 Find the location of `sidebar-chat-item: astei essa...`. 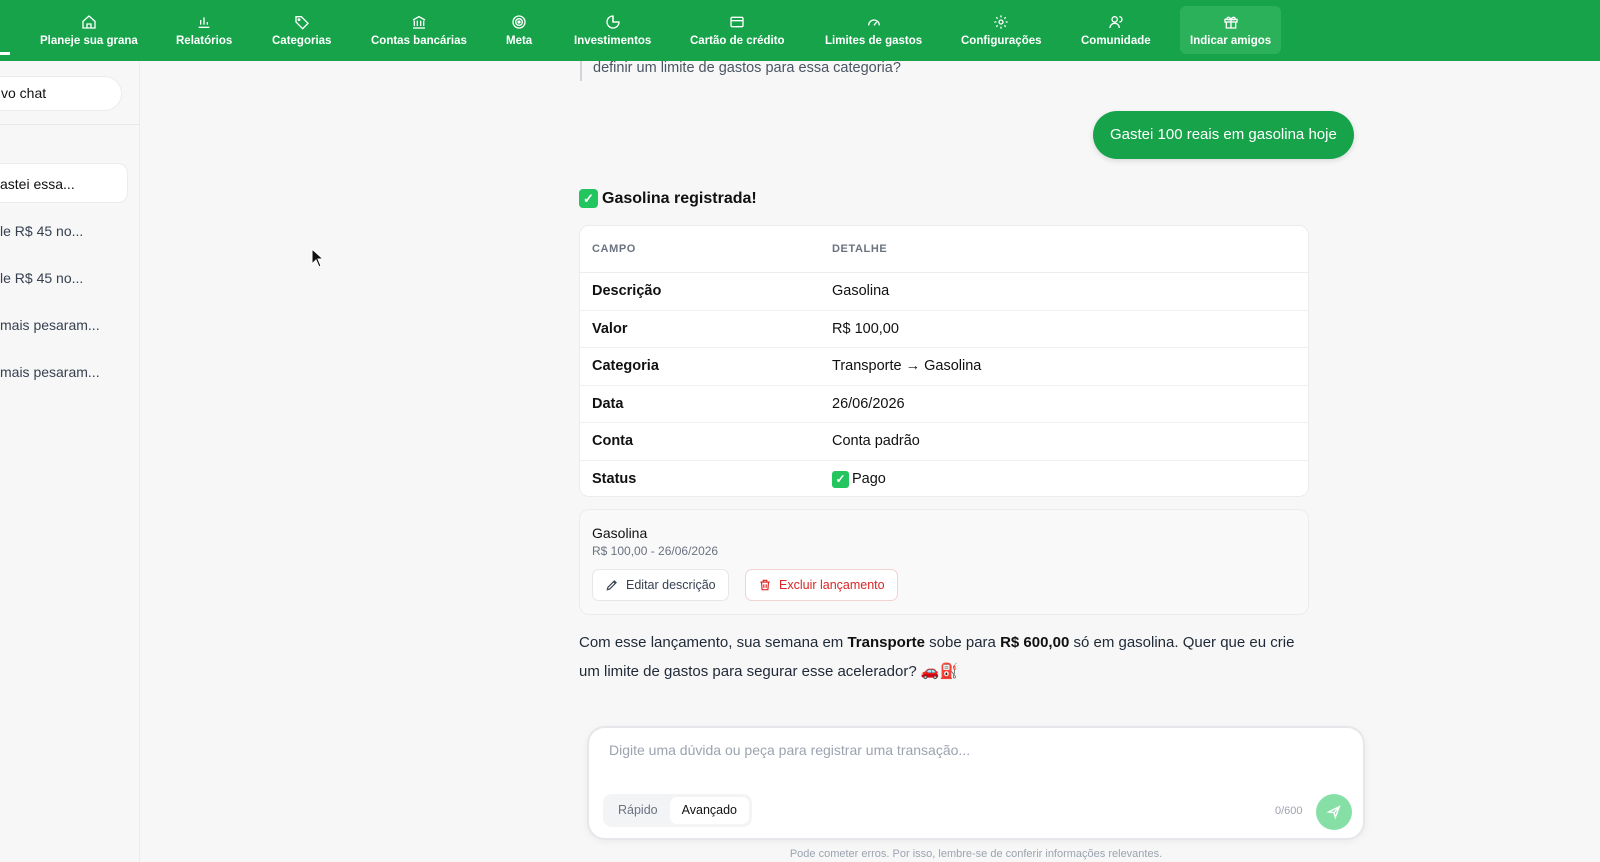

sidebar-chat-item: astei essa... is located at coordinates (64, 183).